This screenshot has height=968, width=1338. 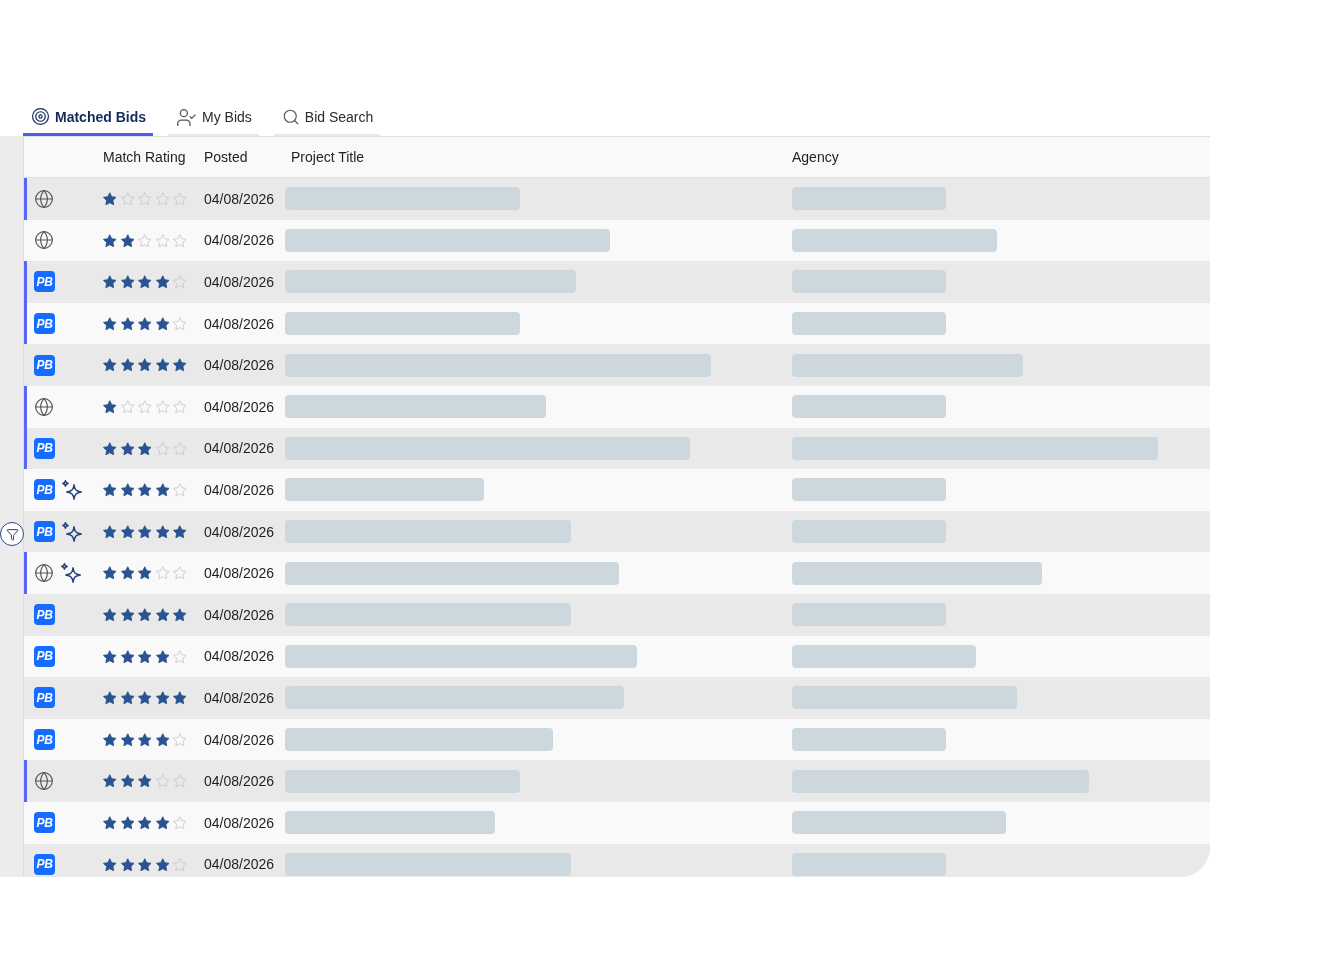 What do you see at coordinates (290, 117) in the screenshot?
I see `search-icon` at bounding box center [290, 117].